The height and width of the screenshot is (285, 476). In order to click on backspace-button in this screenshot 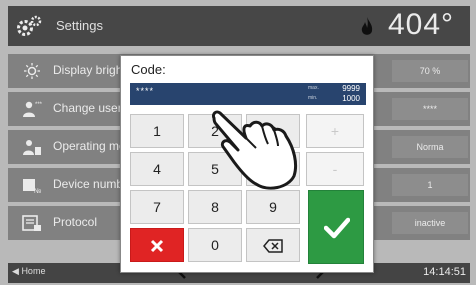, I will do `click(273, 245)`.